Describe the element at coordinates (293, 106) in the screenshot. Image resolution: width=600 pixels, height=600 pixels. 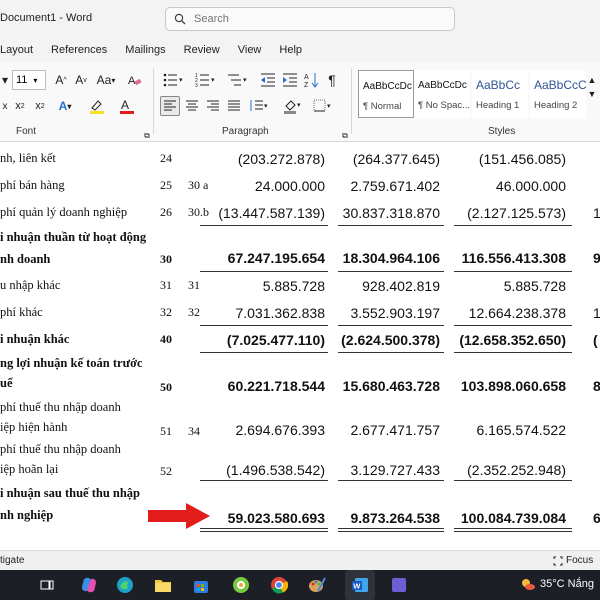
I see `shading-icon: ▾` at that location.